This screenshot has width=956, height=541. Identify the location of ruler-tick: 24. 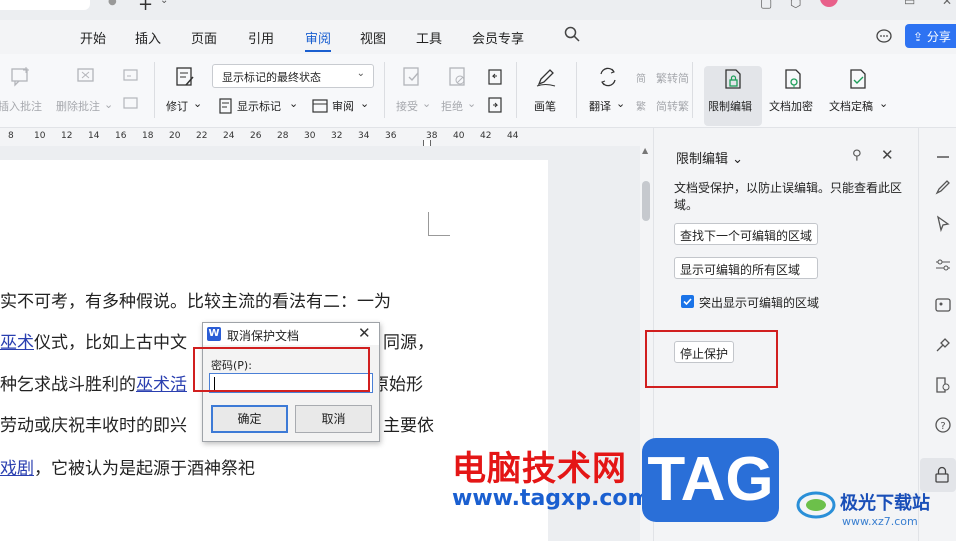
(229, 136).